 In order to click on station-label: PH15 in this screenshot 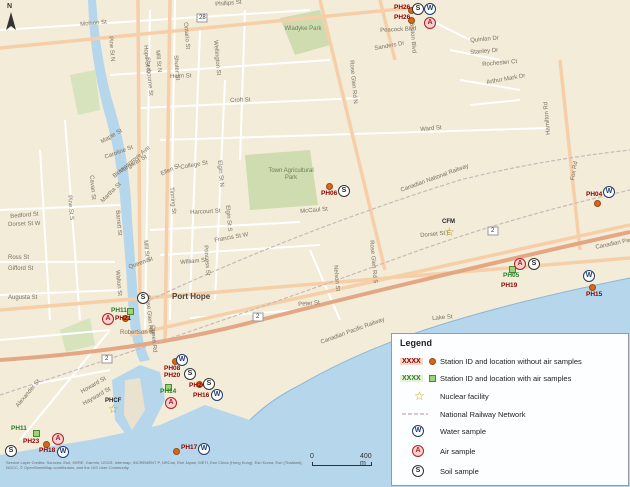, I will do `click(594, 294)`.